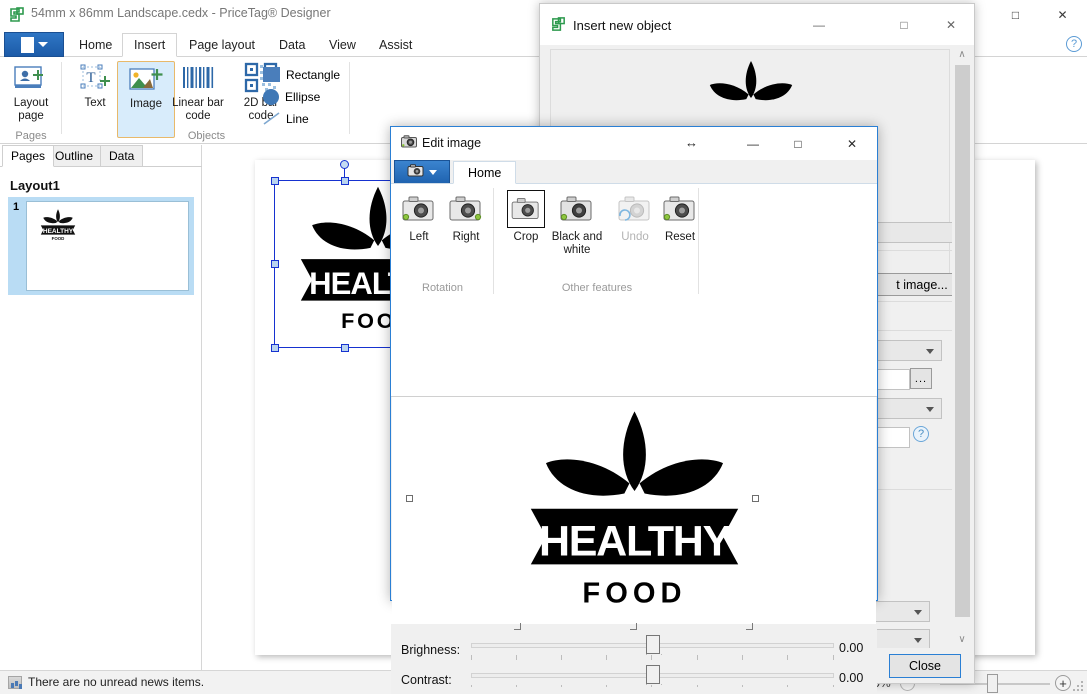  I want to click on image-icon, so click(146, 79).